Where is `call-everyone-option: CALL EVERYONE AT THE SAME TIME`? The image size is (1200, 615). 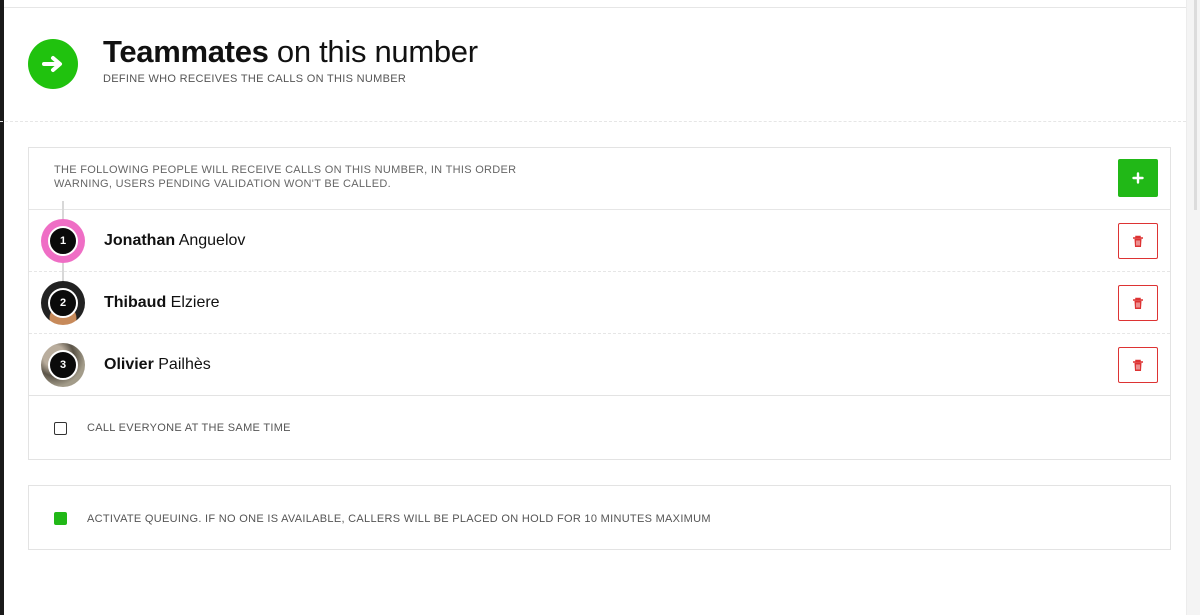
call-everyone-option: CALL EVERYONE AT THE SAME TIME is located at coordinates (599, 428).